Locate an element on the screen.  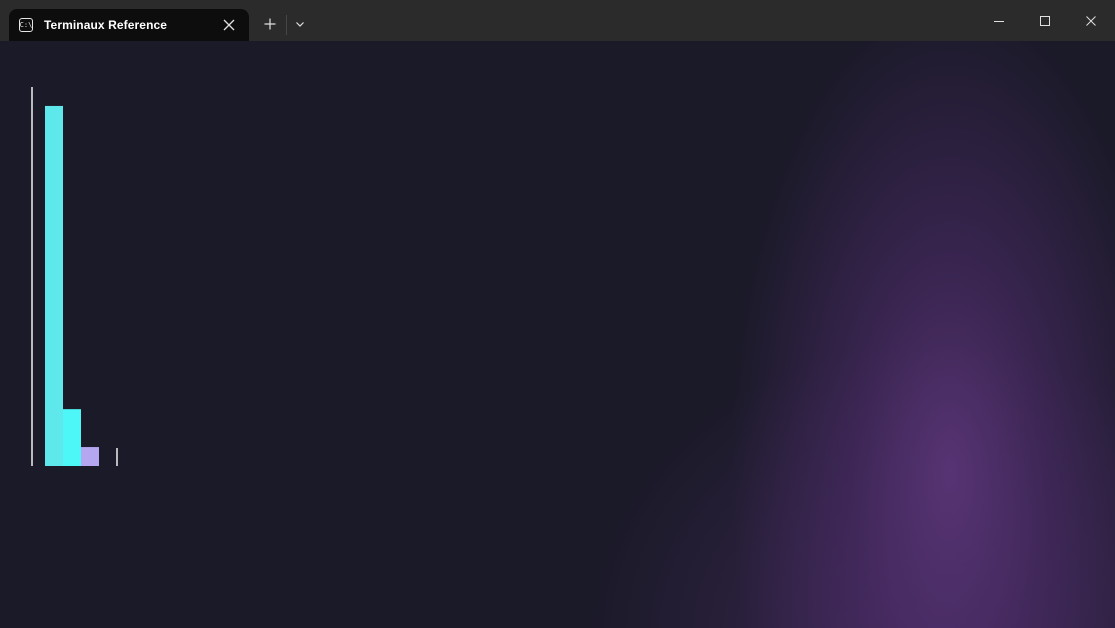
maximize-icon is located at coordinates (1045, 20).